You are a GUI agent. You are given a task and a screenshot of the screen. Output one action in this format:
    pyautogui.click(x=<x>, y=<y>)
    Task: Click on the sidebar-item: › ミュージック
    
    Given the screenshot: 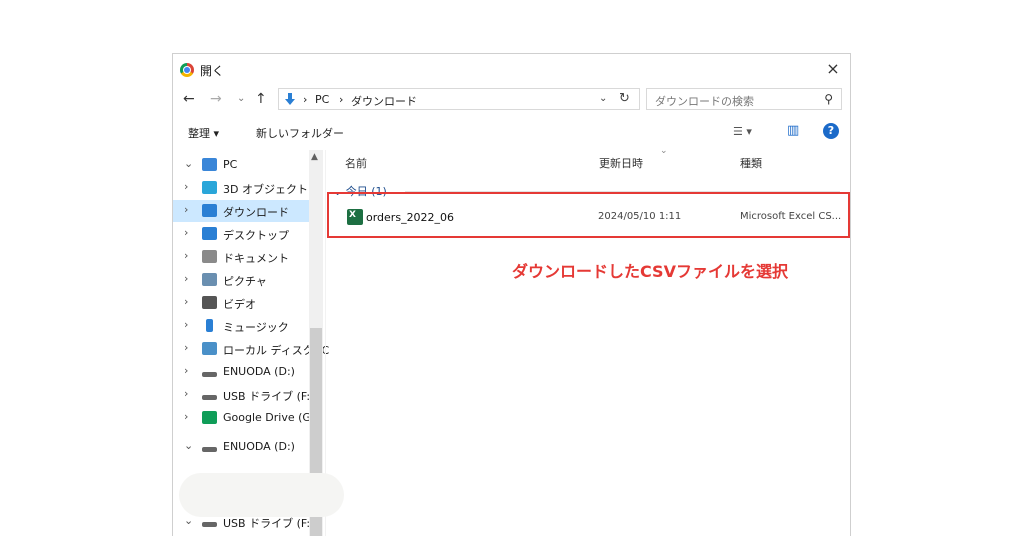 What is the action you would take?
    pyautogui.click(x=242, y=326)
    